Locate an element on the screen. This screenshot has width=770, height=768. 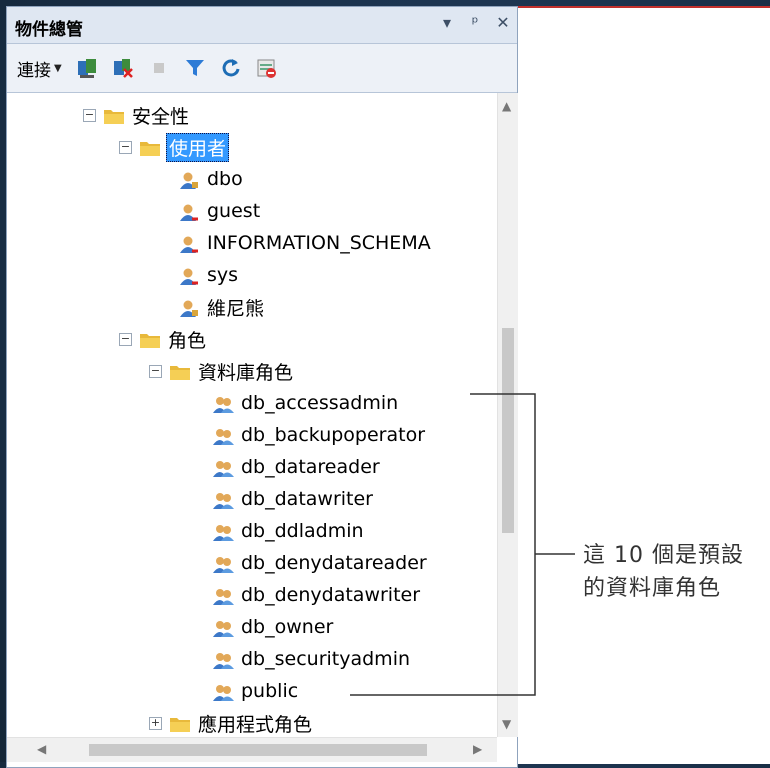
annotation-line-1: 這 10 個是預設 is located at coordinates (663, 555).